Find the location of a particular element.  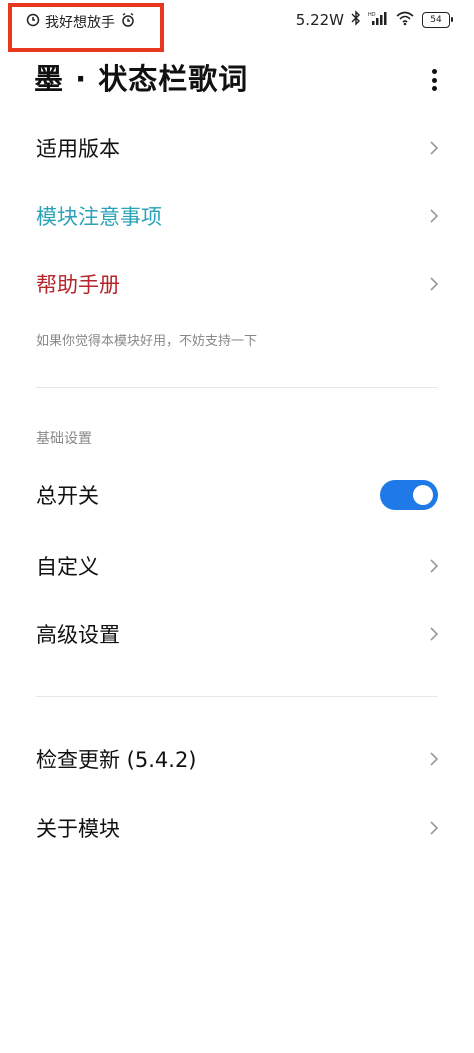

menu-item-advanced-settings: 高级设置 is located at coordinates (237, 634).